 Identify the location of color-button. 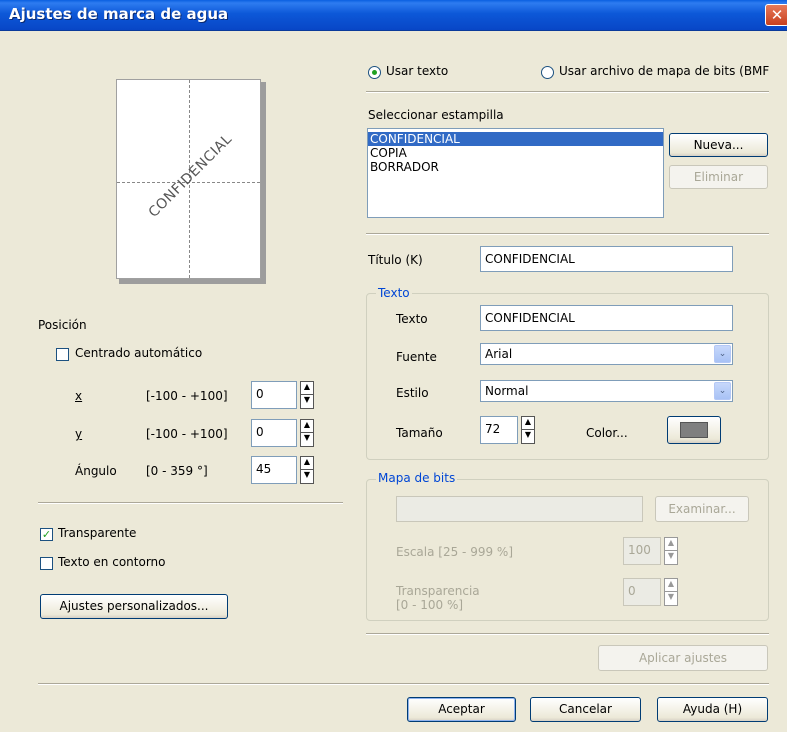
(694, 430).